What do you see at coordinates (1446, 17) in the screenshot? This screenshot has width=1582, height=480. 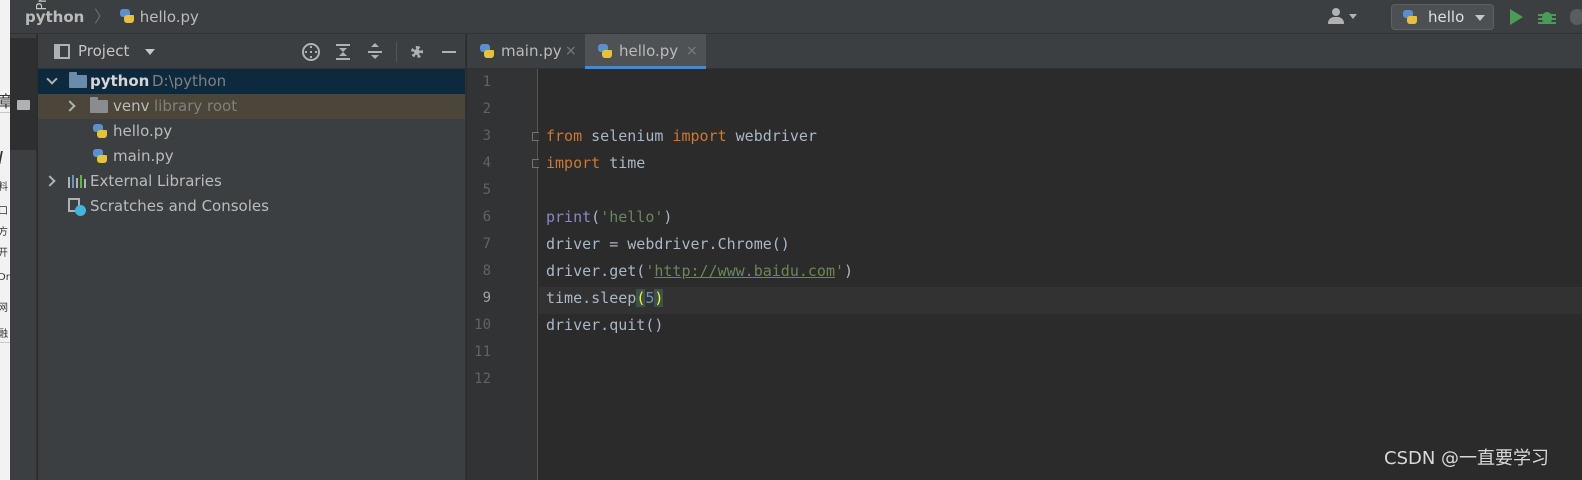 I see `run-configuration-label: hello` at bounding box center [1446, 17].